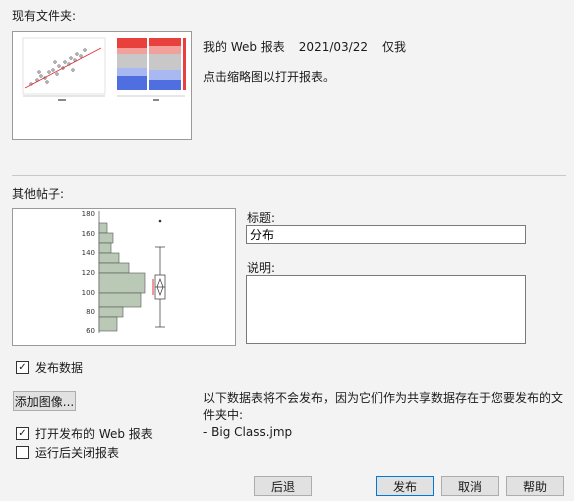 This screenshot has width=574, height=501. I want to click on post-visibility: 仅我, so click(393, 47).